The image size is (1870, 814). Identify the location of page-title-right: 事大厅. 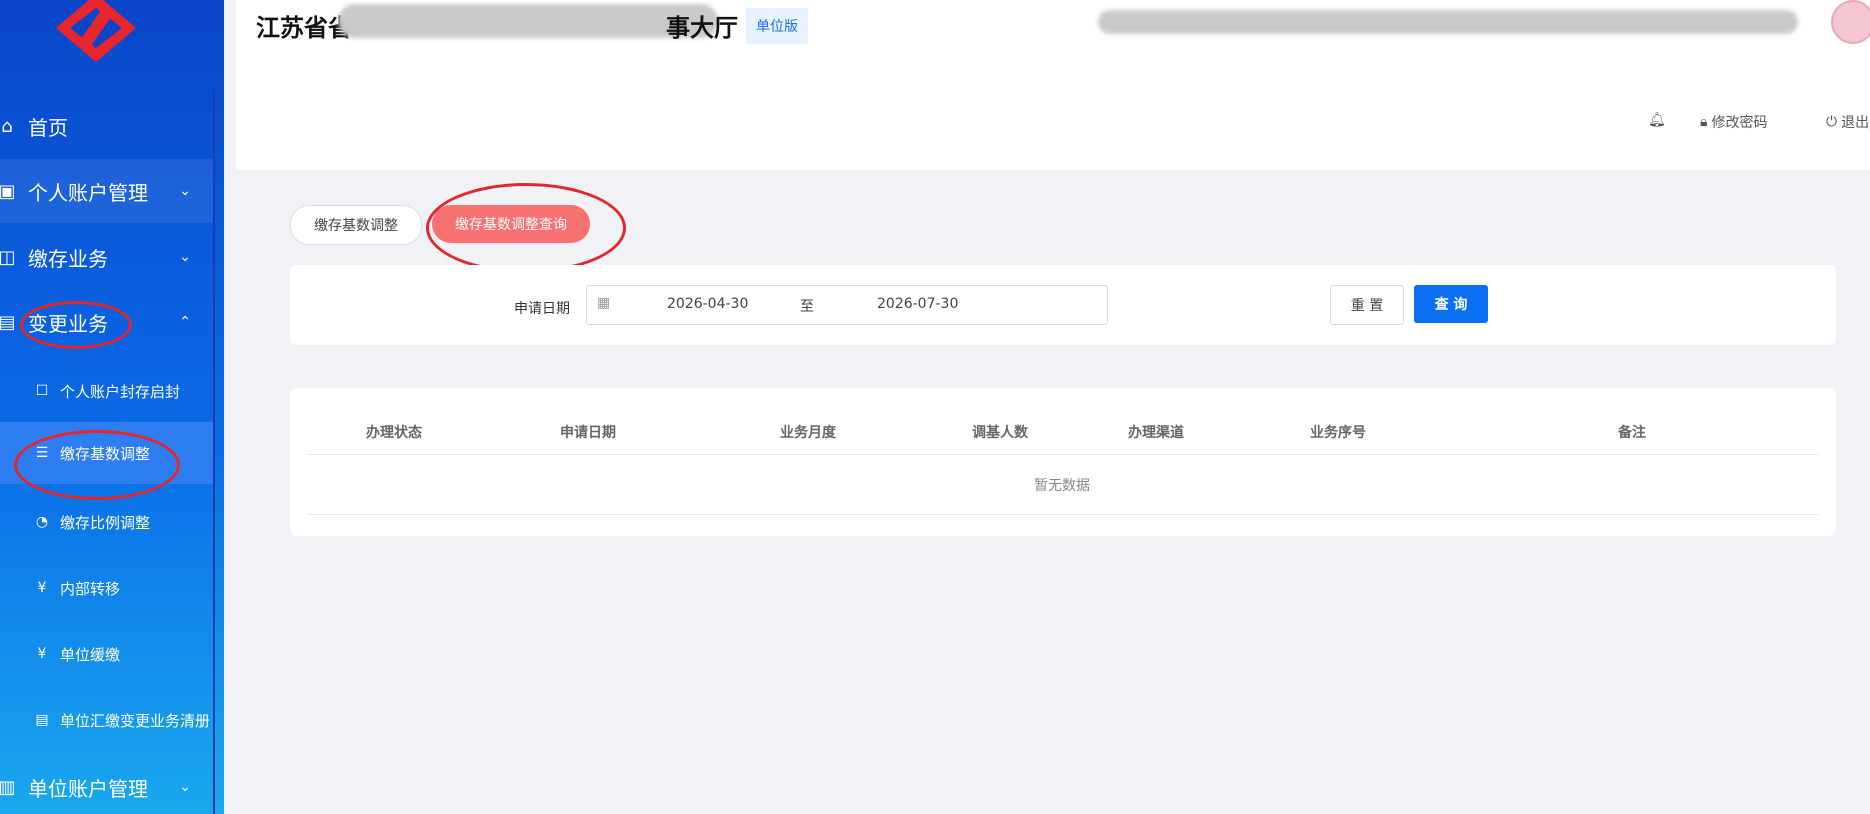
(702, 28).